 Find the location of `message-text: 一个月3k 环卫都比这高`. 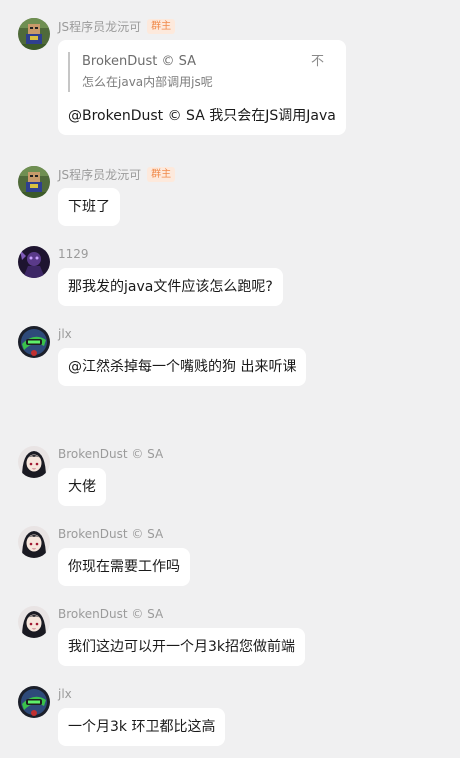

message-text: 一个月3k 环卫都比这高 is located at coordinates (142, 727).